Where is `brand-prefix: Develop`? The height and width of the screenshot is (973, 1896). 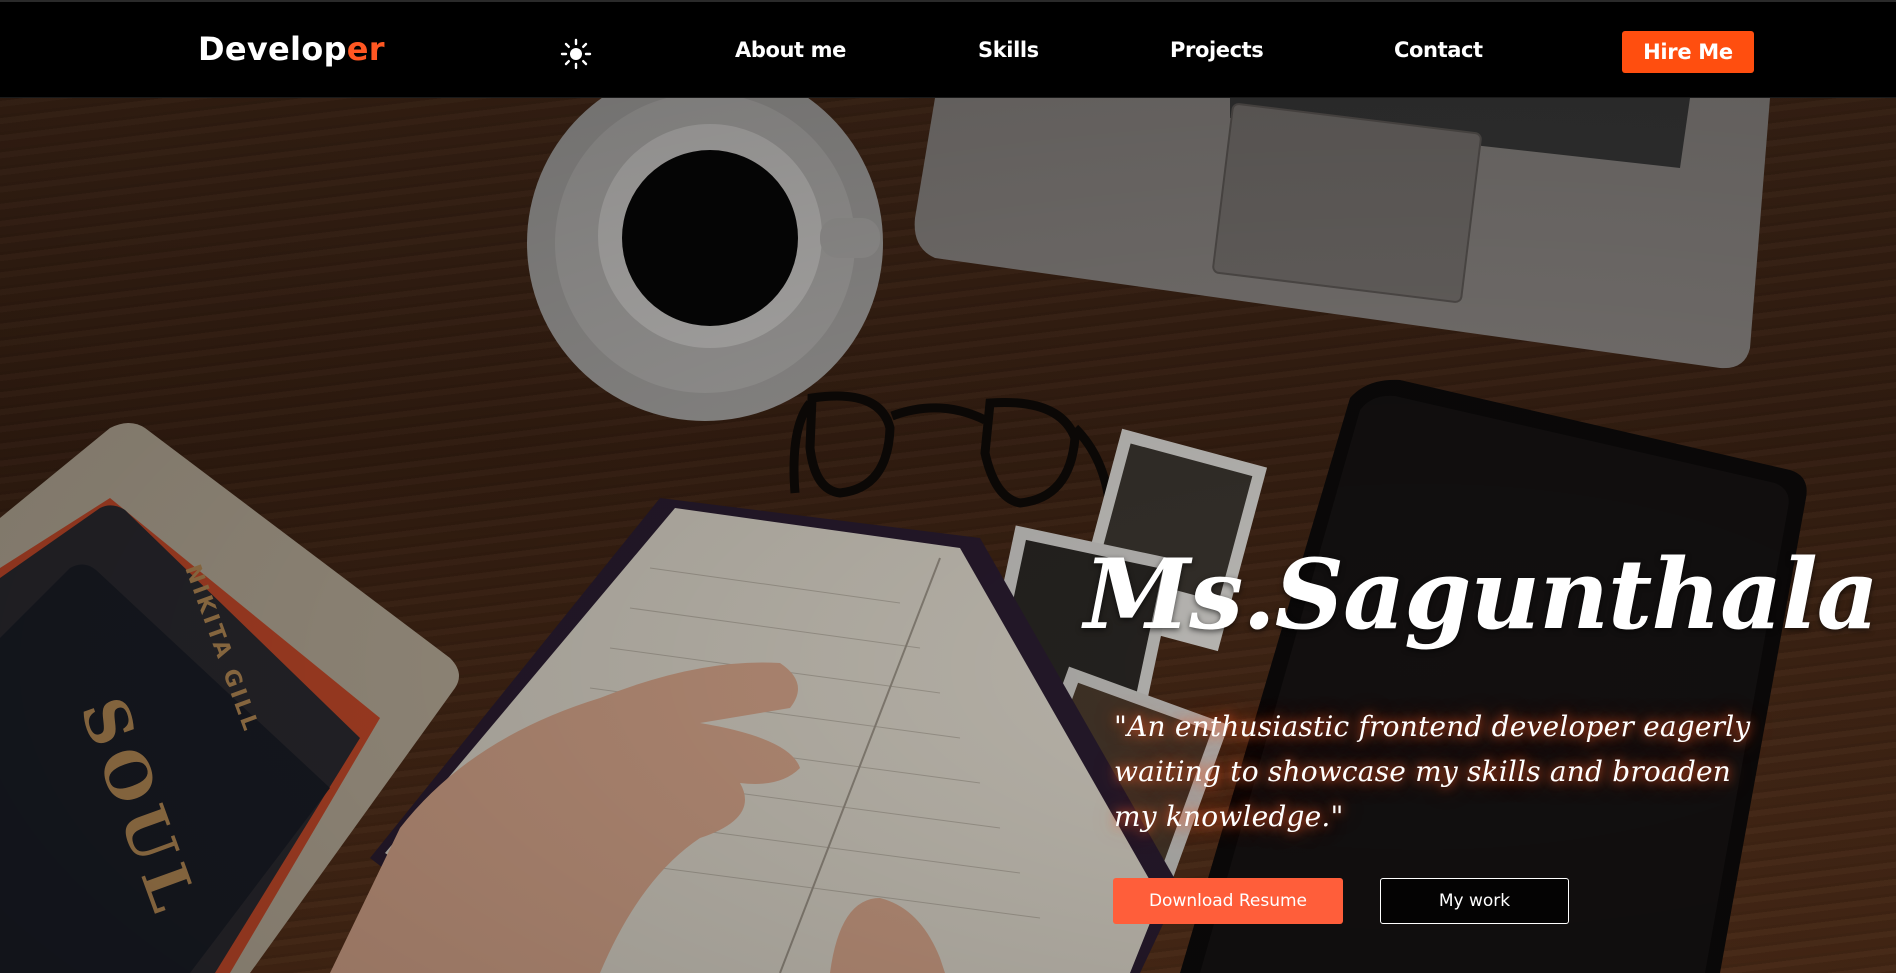
brand-prefix: Develop is located at coordinates (272, 49).